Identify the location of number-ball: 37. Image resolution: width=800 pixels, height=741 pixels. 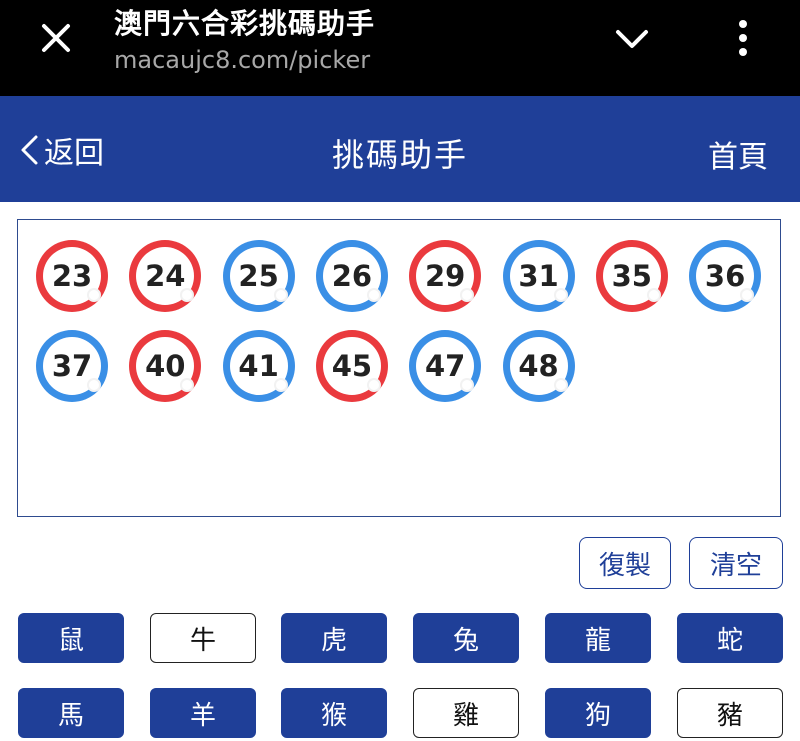
(72, 366).